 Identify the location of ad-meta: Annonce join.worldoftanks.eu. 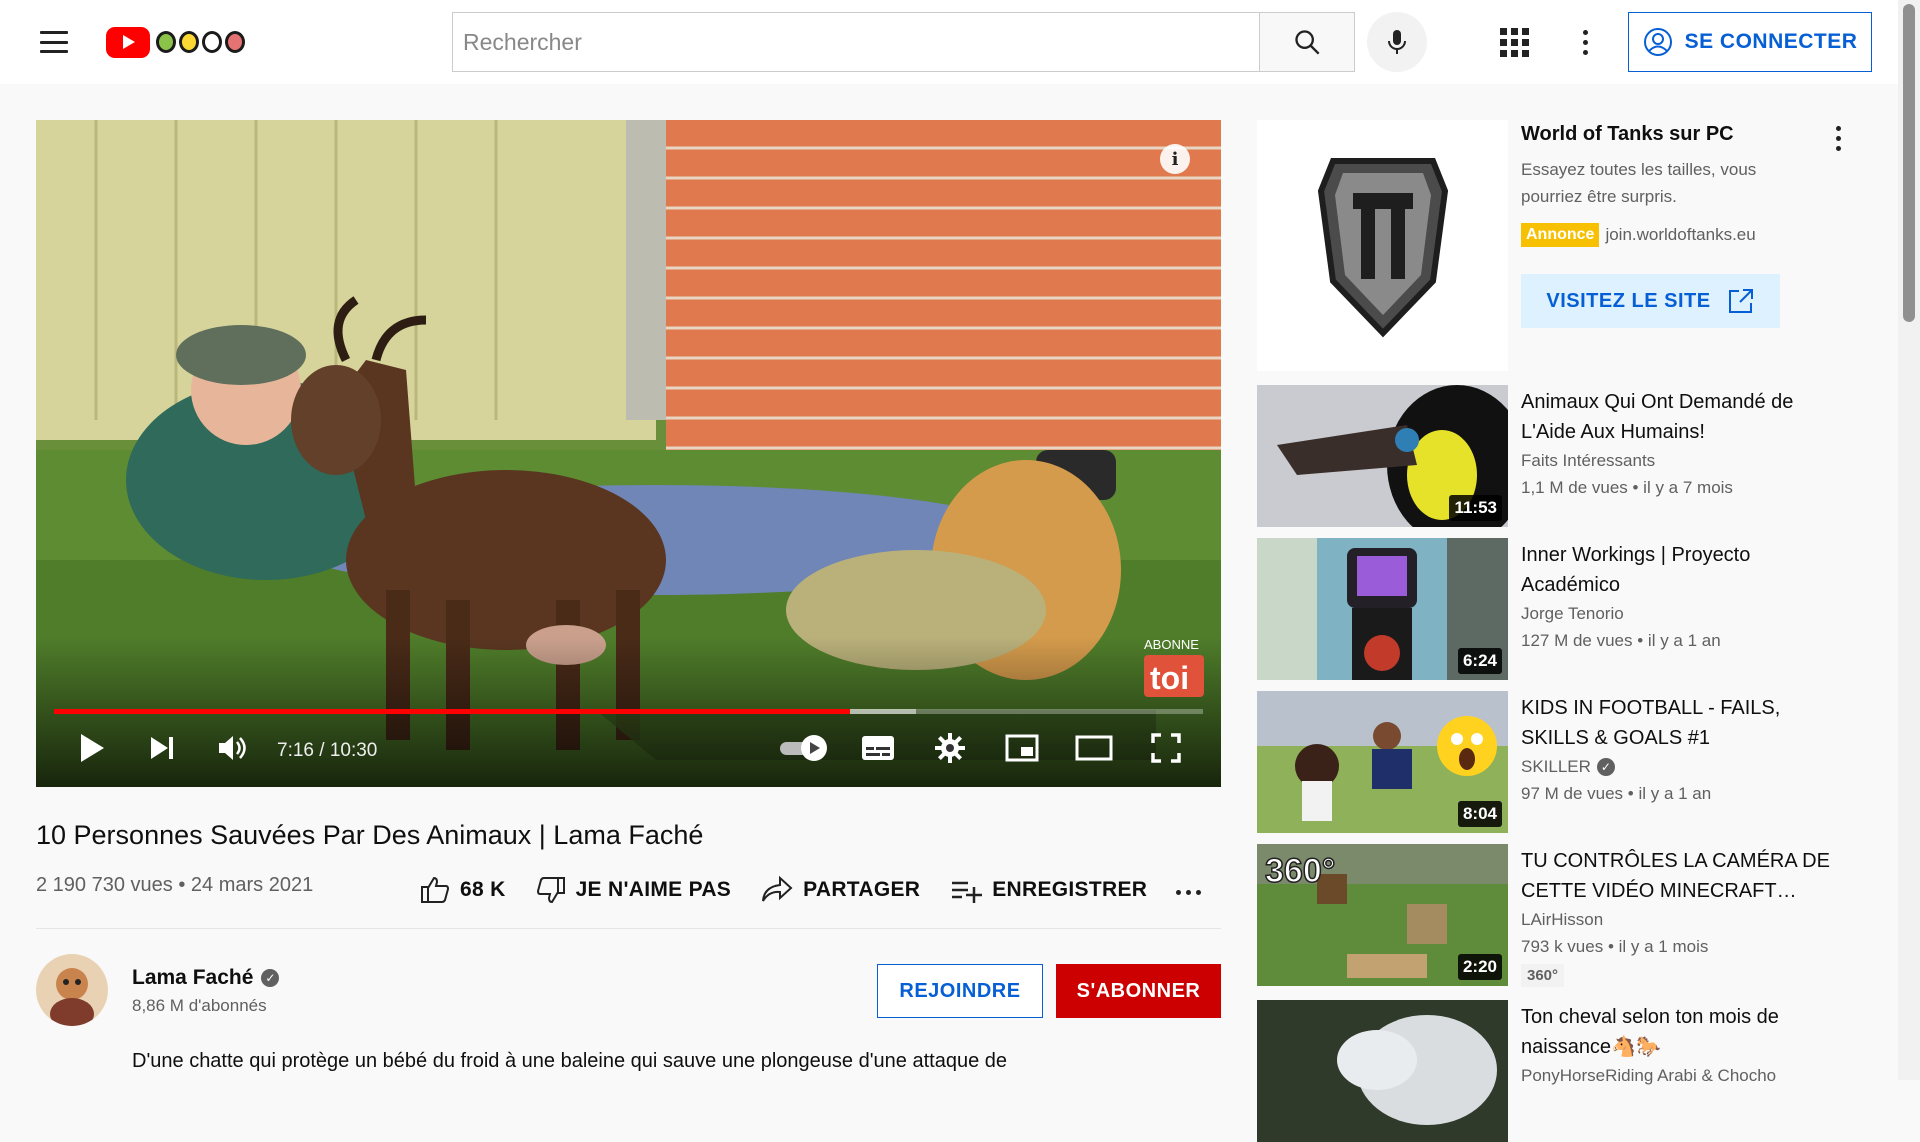
(1638, 235).